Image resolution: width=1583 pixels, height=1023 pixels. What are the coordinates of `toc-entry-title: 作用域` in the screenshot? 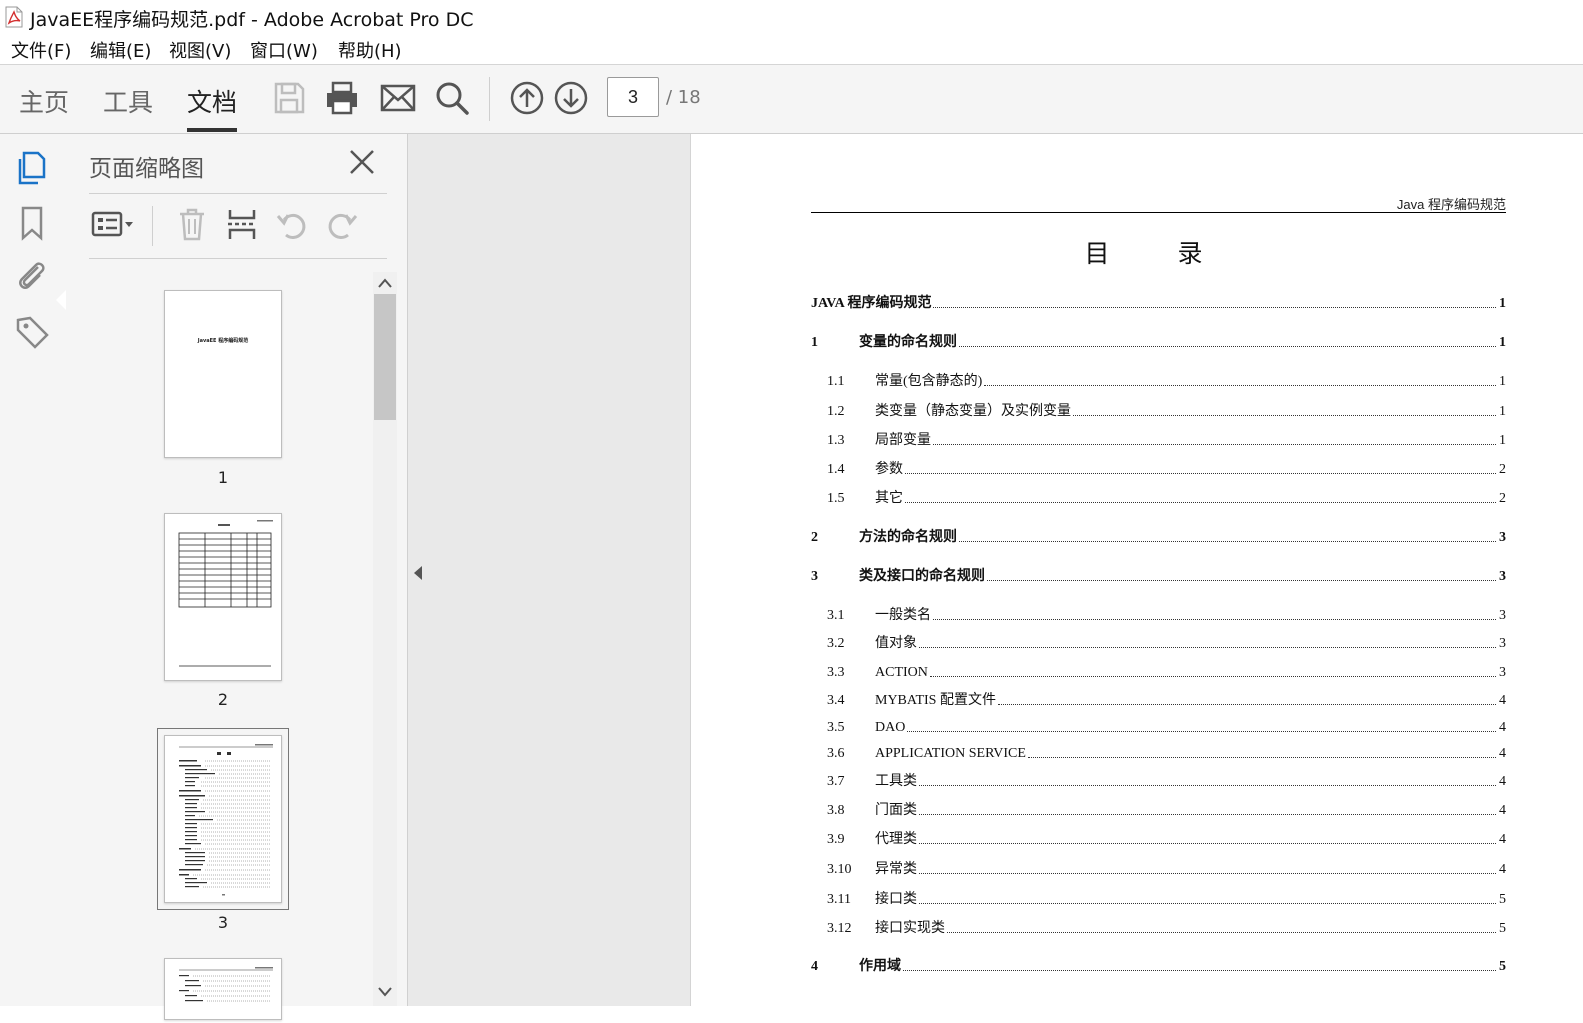 It's located at (880, 966).